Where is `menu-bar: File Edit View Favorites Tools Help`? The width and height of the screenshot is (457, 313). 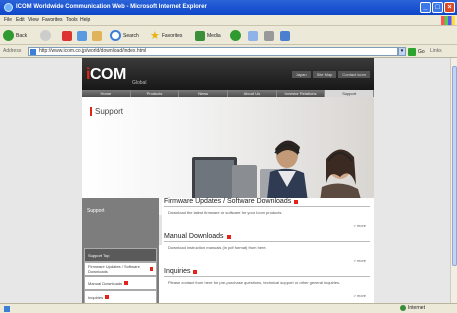 menu-bar: File Edit View Favorites Tools Help is located at coordinates (228, 20).